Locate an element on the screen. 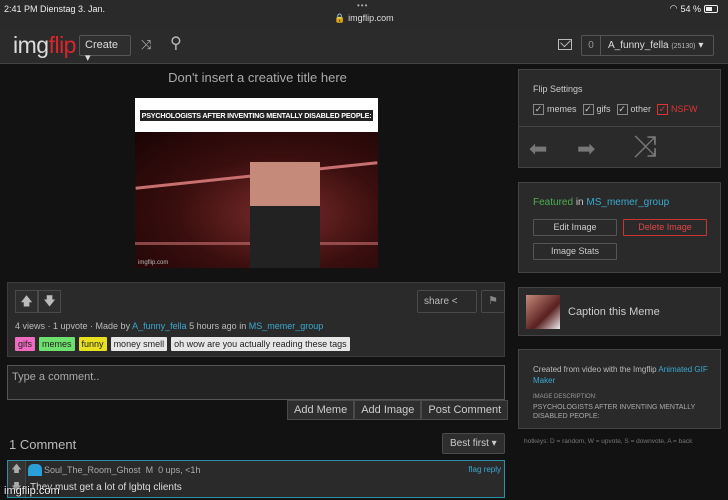 This screenshot has height=500, width=728. user-points: (25130) is located at coordinates (683, 46).